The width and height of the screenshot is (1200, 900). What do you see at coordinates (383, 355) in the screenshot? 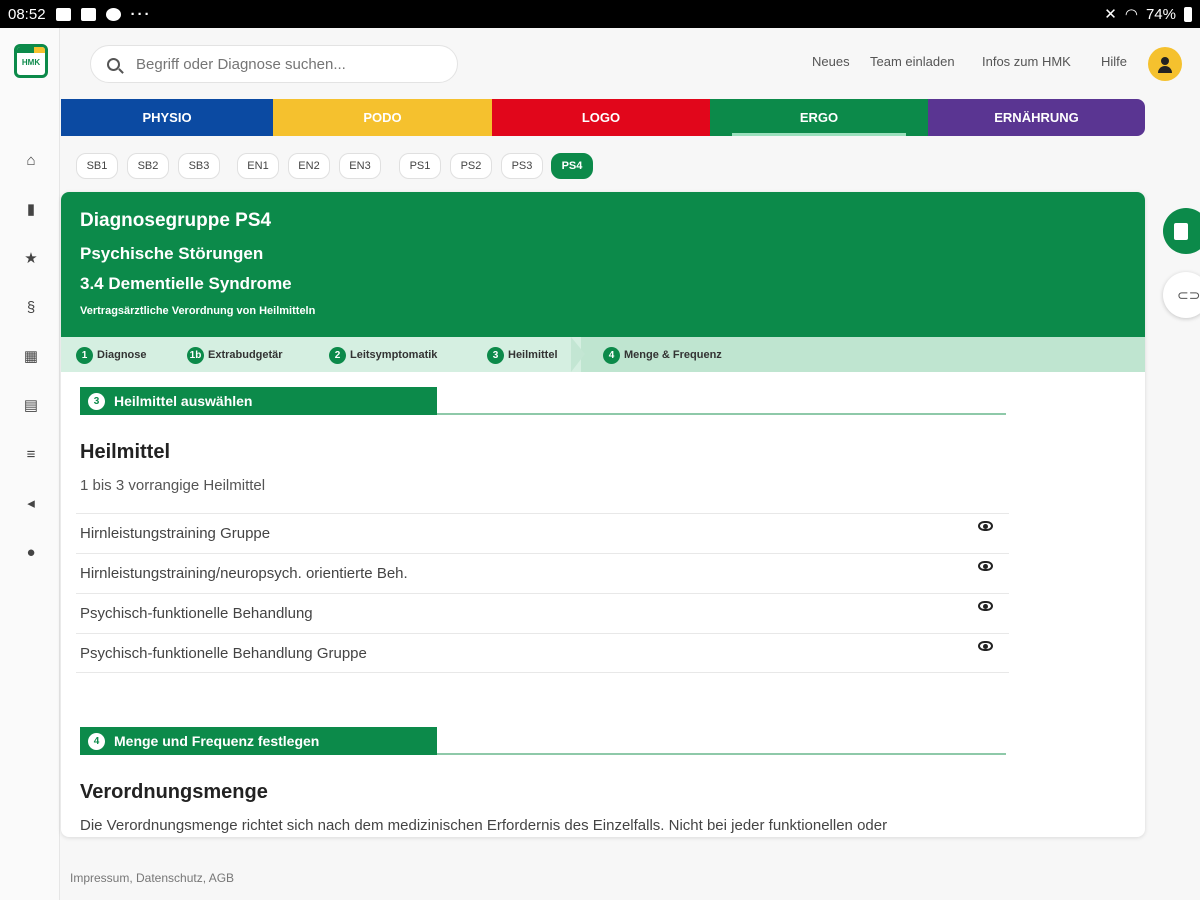
I see `step-leitsymptomatik: 2 Leitsymptomatik` at bounding box center [383, 355].